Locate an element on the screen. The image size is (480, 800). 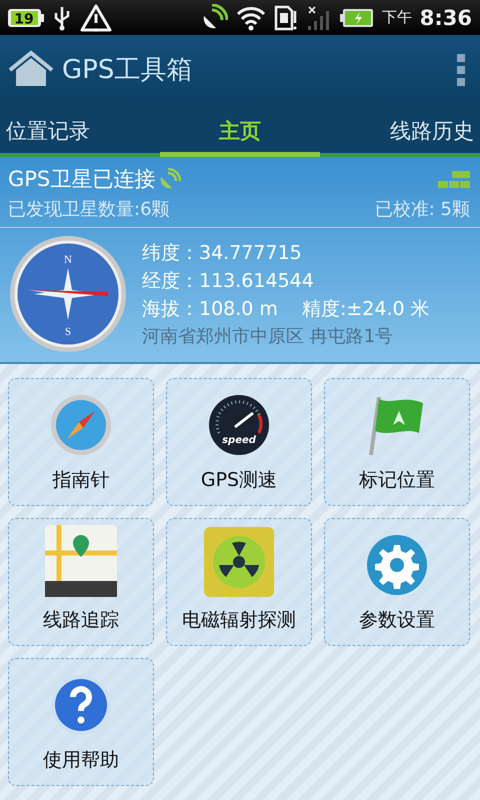
satellites-found: 已发现卫星数量:6颗 is located at coordinates (89, 209).